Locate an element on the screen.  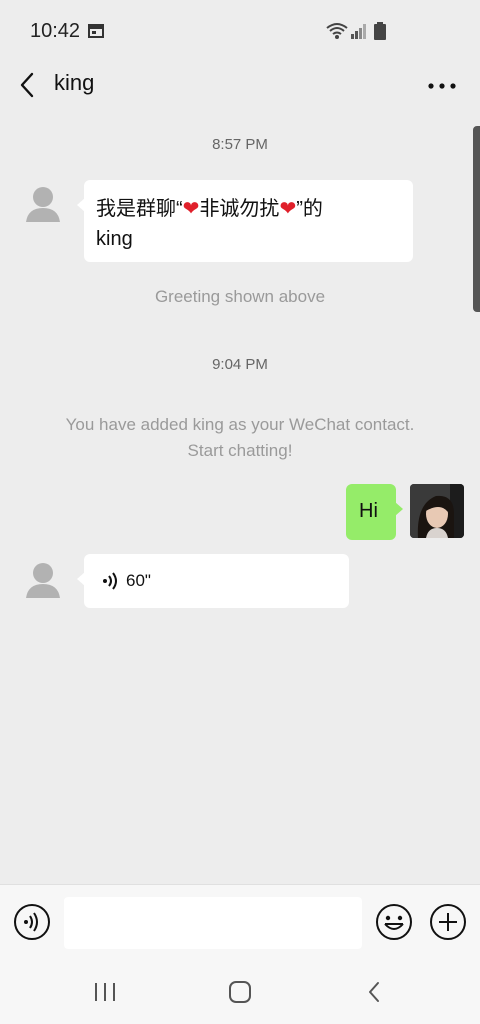
more-options-button is located at coordinates (442, 86).